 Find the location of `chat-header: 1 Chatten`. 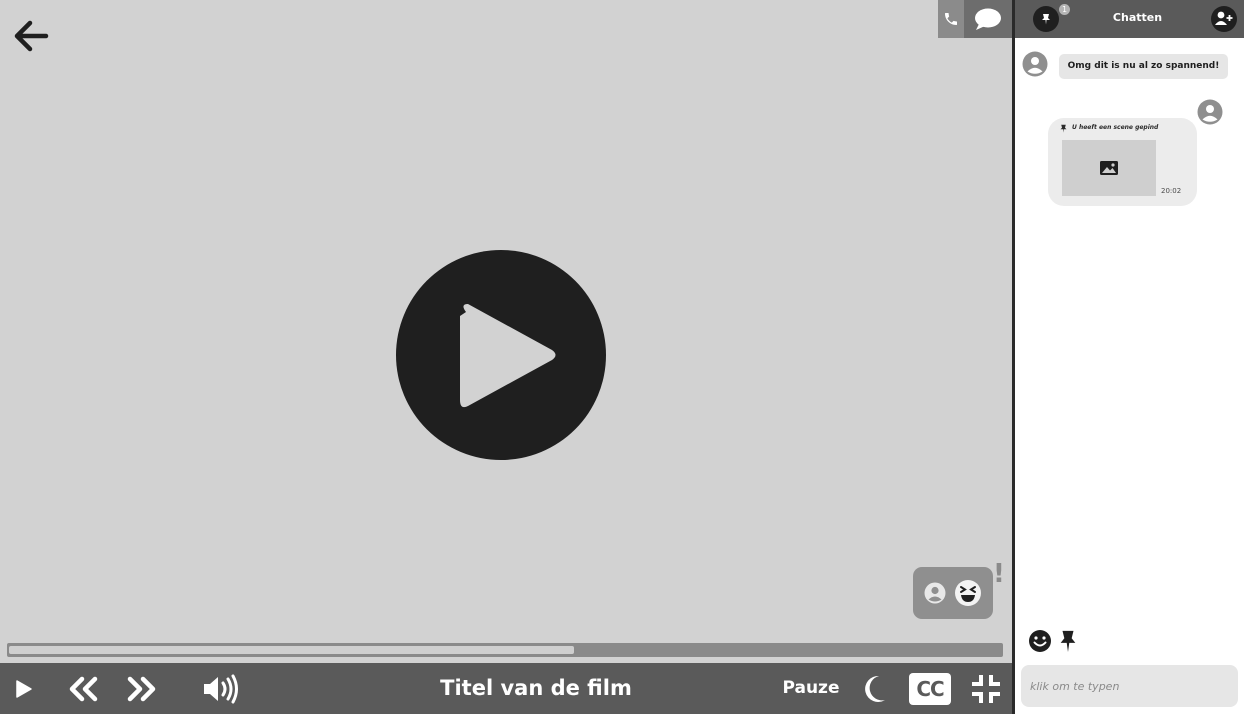

chat-header: 1 Chatten is located at coordinates (1129, 19).